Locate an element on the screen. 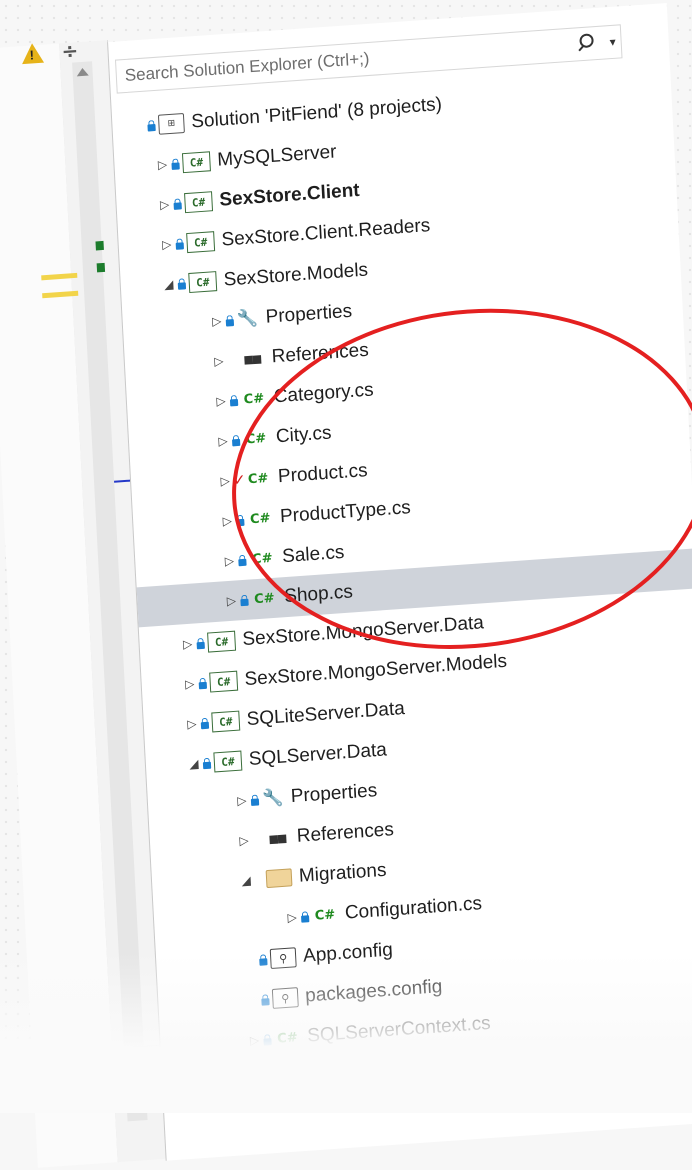  tree-item-label: Shop.cs is located at coordinates (318, 594).